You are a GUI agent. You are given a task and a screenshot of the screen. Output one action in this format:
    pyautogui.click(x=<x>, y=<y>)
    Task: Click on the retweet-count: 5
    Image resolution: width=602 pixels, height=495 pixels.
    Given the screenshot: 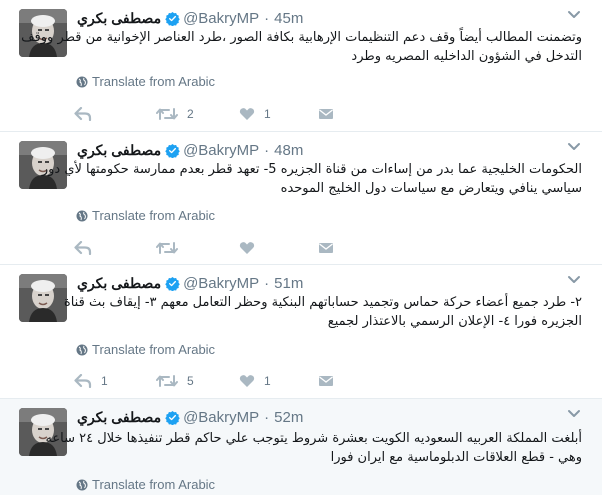 What is the action you would take?
    pyautogui.click(x=190, y=381)
    